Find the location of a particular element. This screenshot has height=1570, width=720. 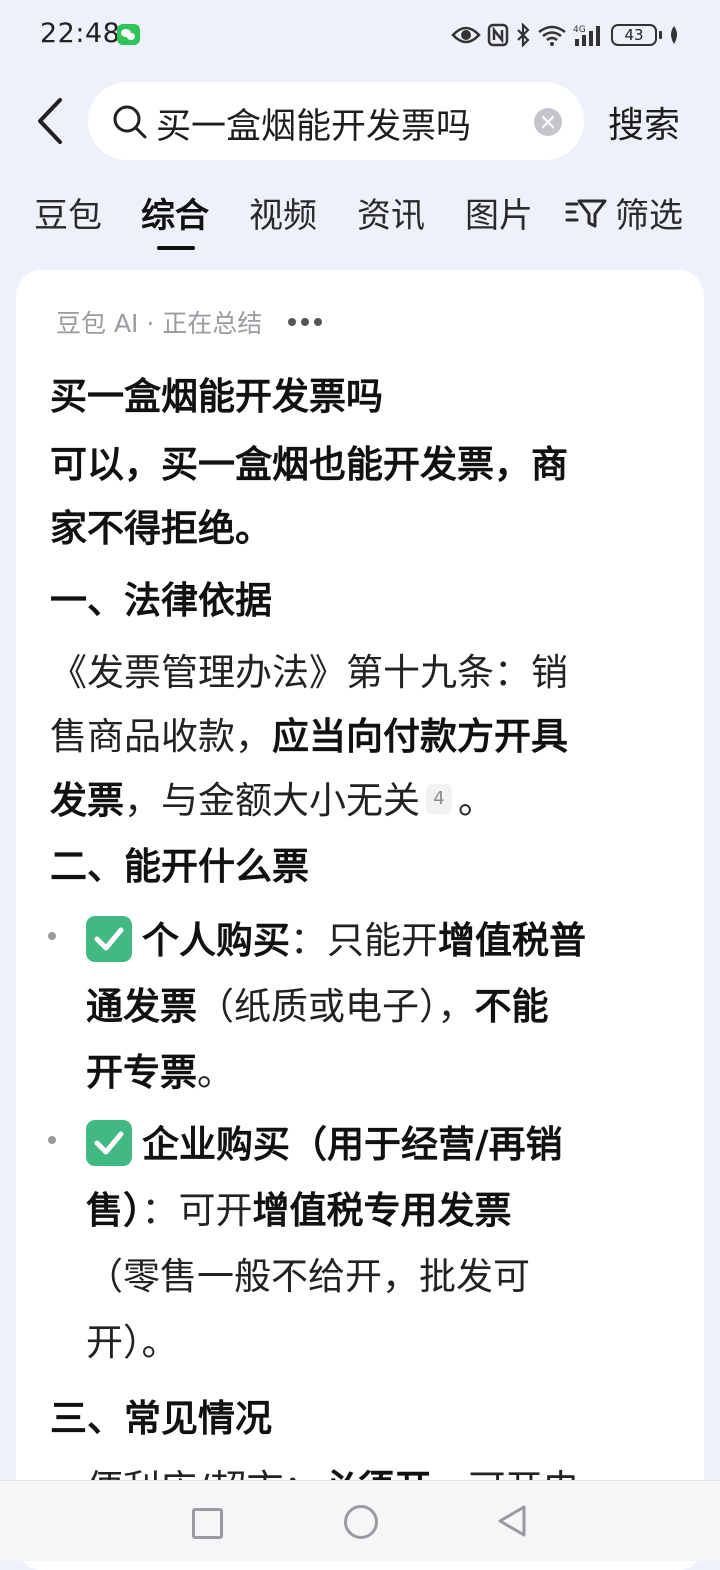

active-tab-indicator is located at coordinates (176, 248).